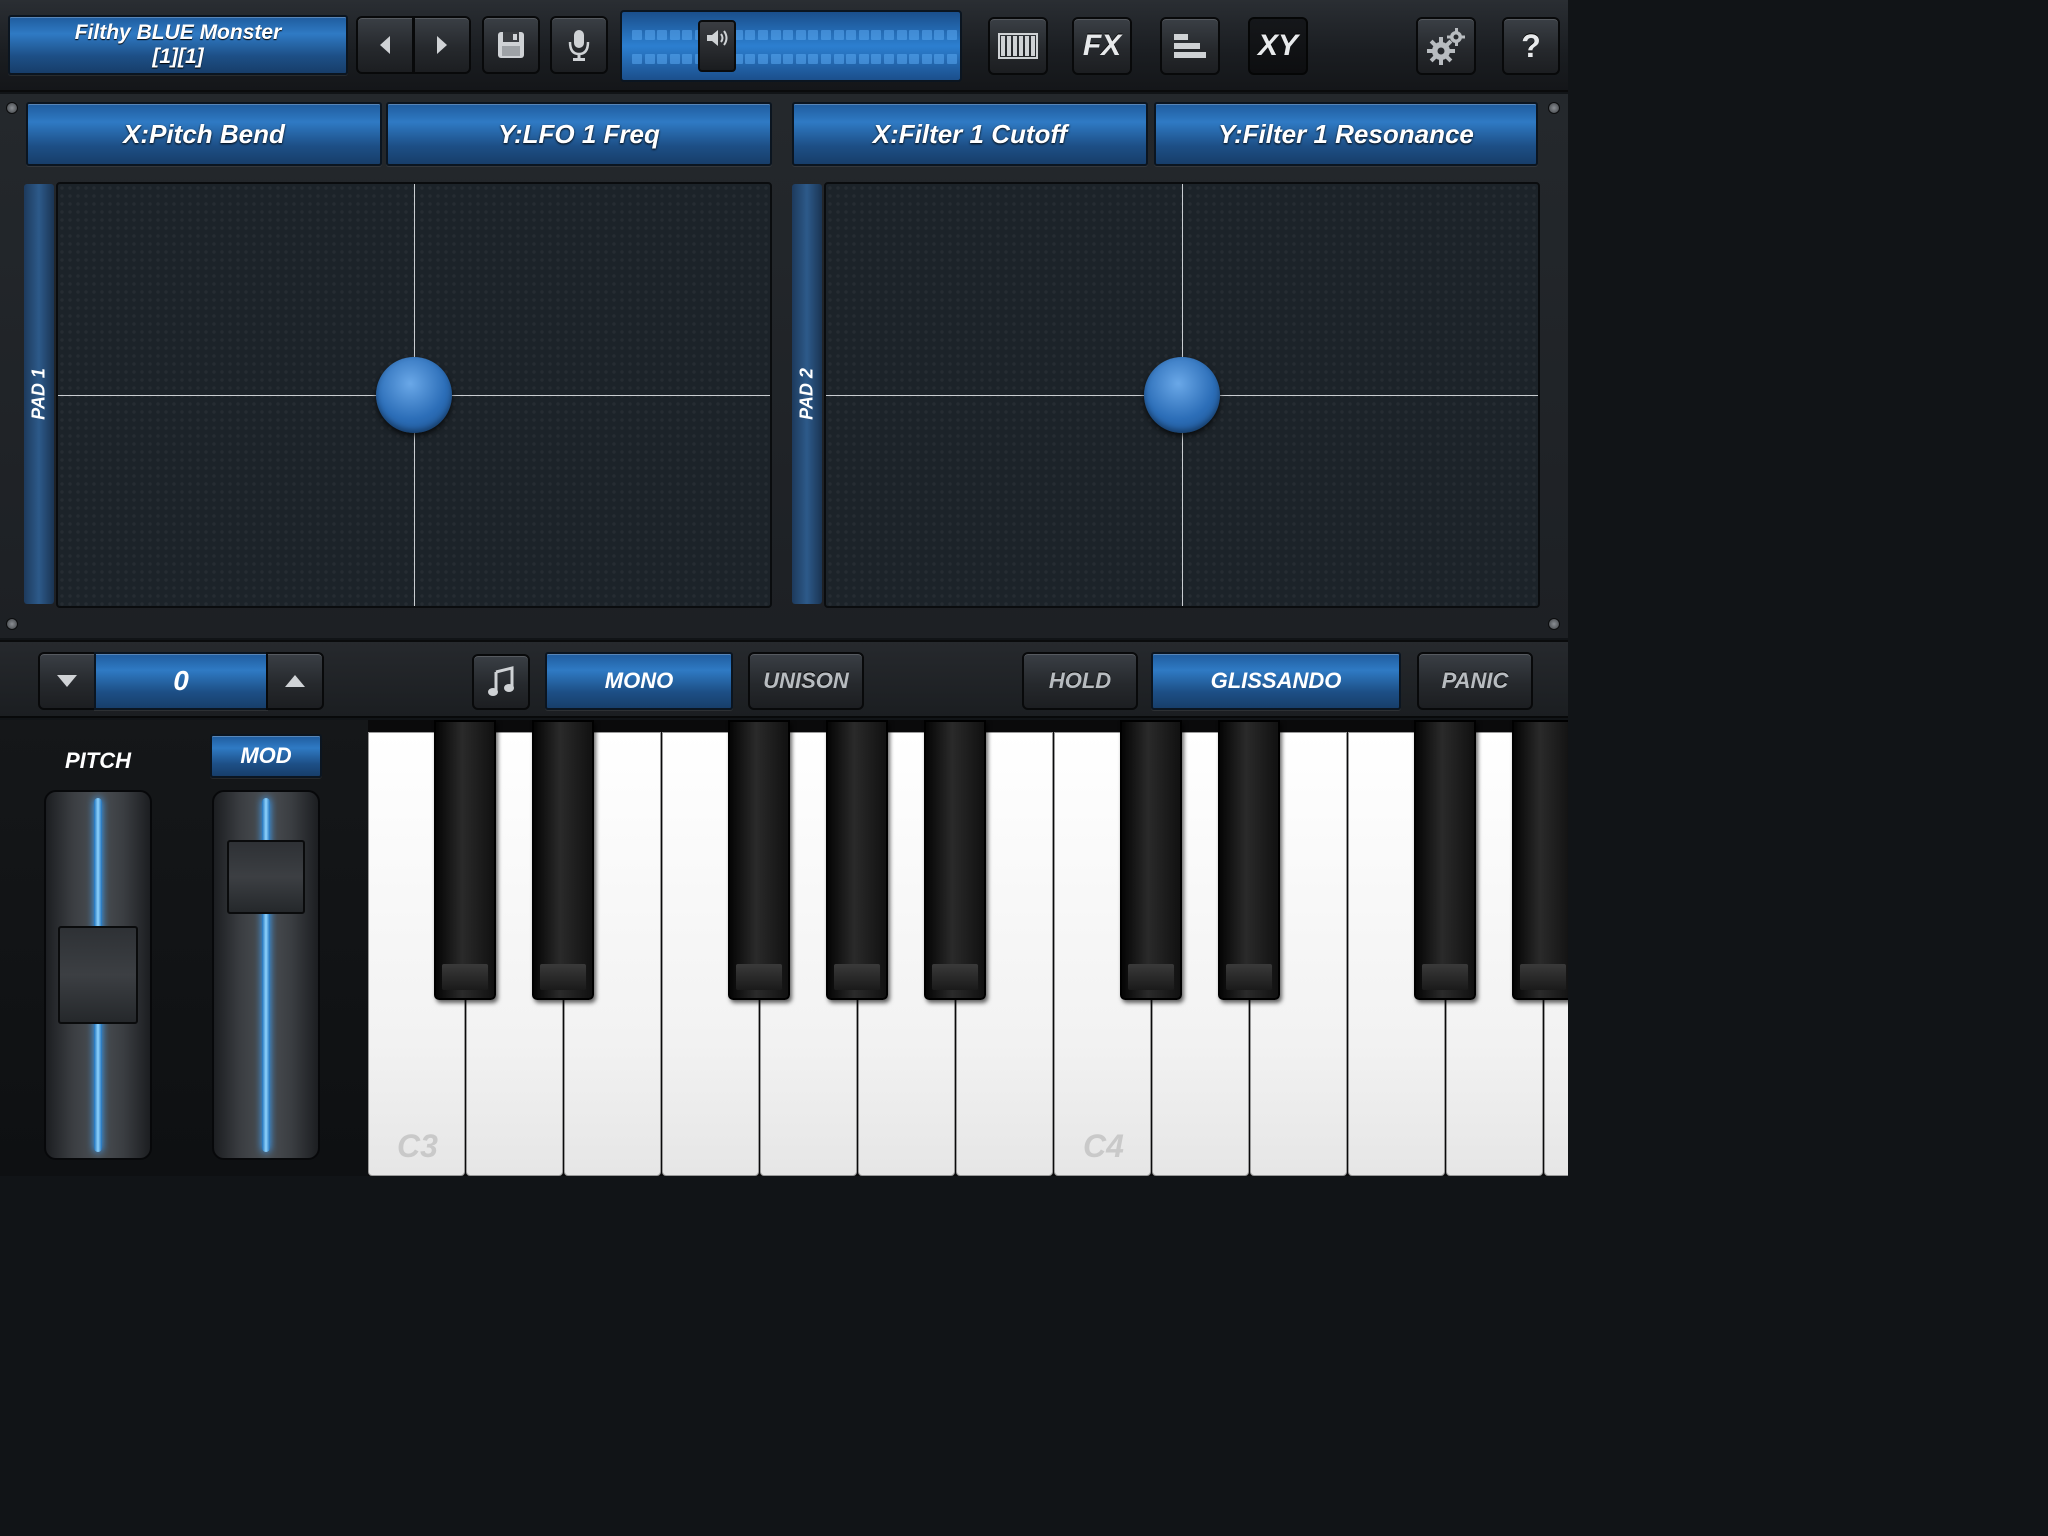 The height and width of the screenshot is (1536, 2048). I want to click on unison-label: UNISON, so click(806, 680).